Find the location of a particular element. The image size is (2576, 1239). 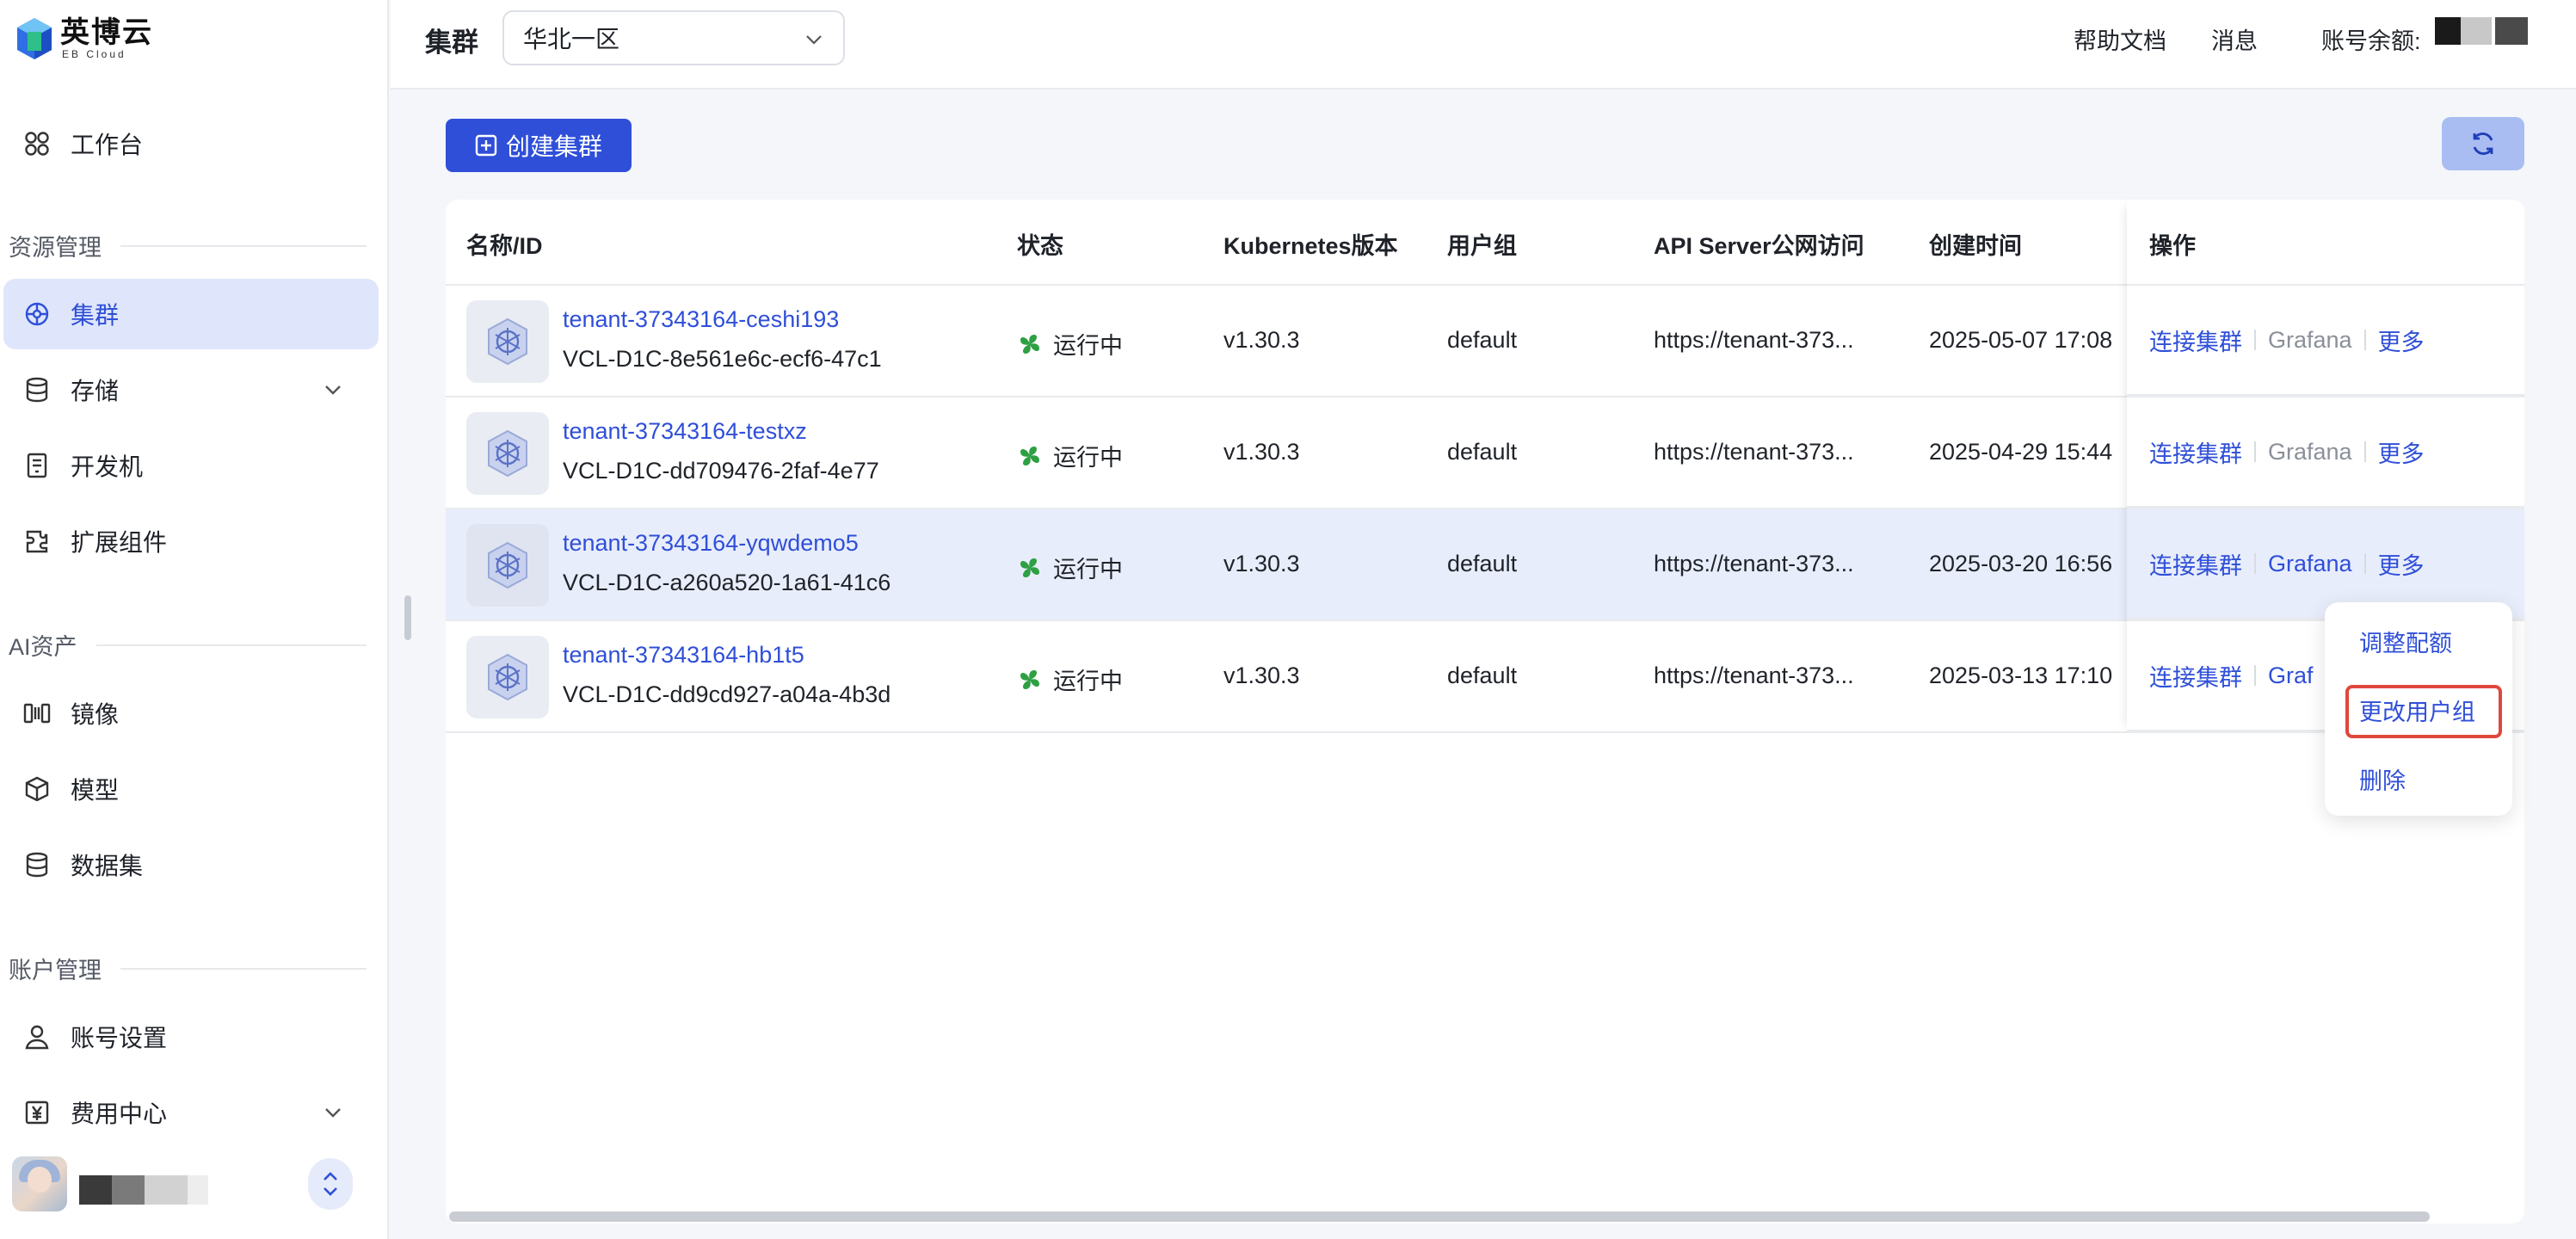

cluster-name-link: tenant-37343164-yqwdemo5 is located at coordinates (711, 543).